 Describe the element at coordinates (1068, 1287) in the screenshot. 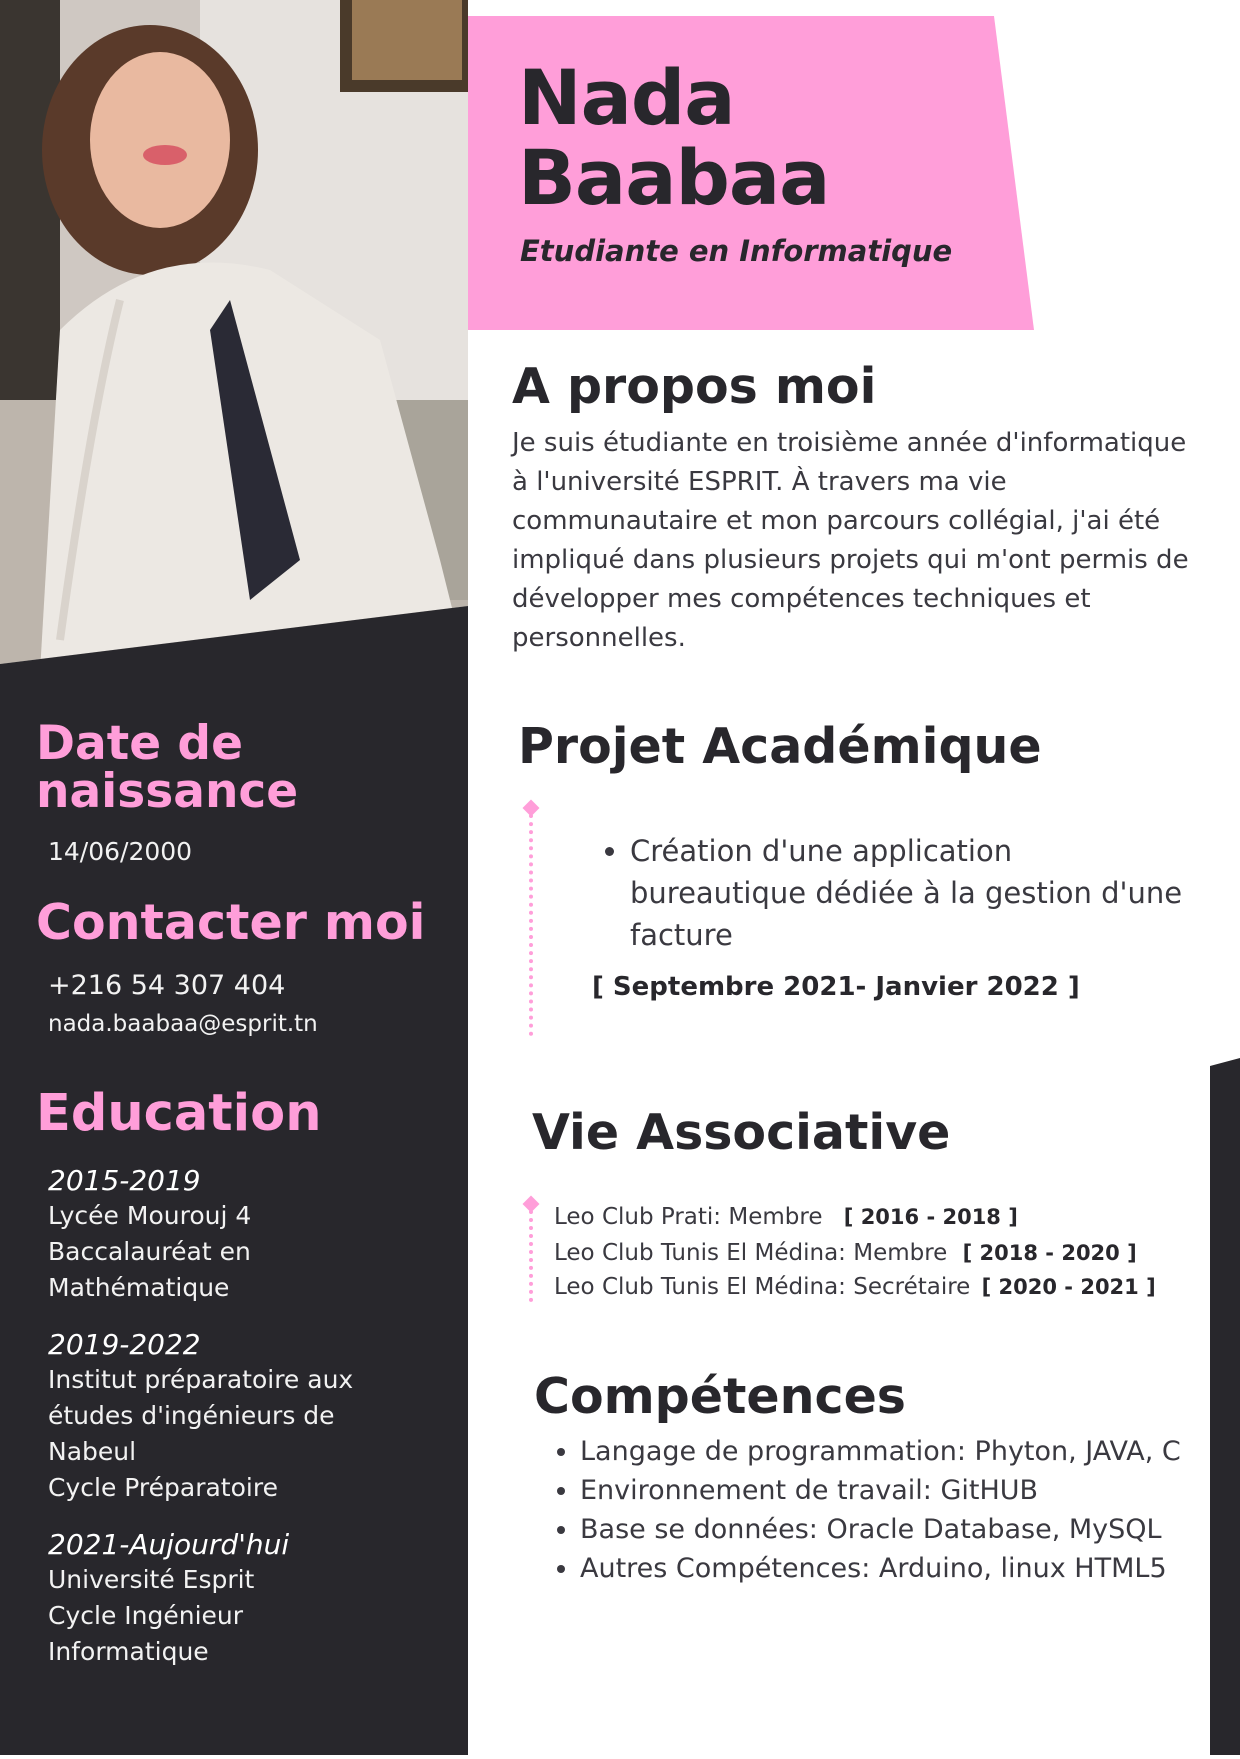

I see `associative-date: [ 2020 - 2021 ]` at that location.